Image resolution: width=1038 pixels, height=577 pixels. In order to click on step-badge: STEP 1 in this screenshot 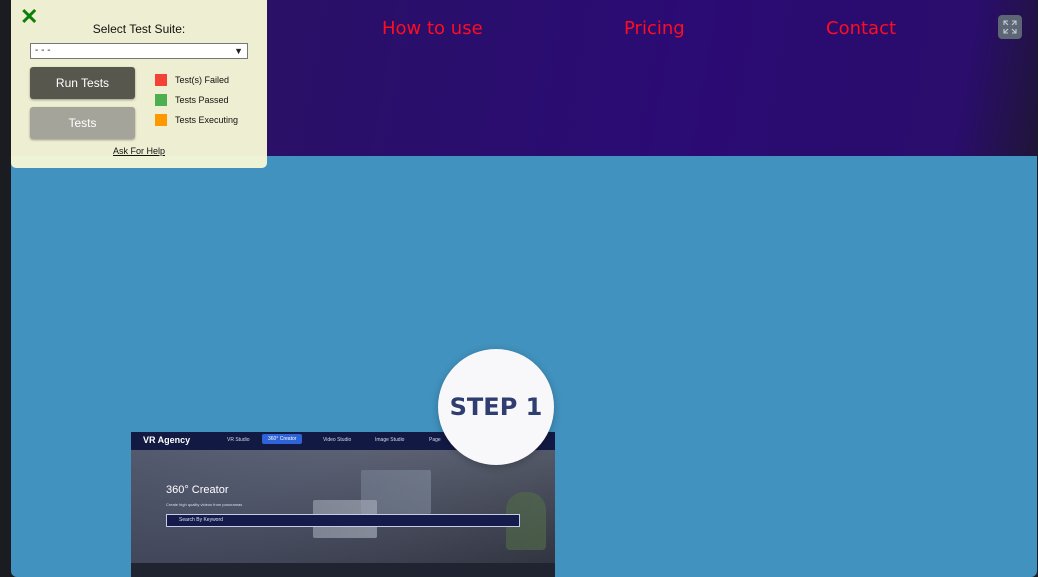, I will do `click(496, 407)`.